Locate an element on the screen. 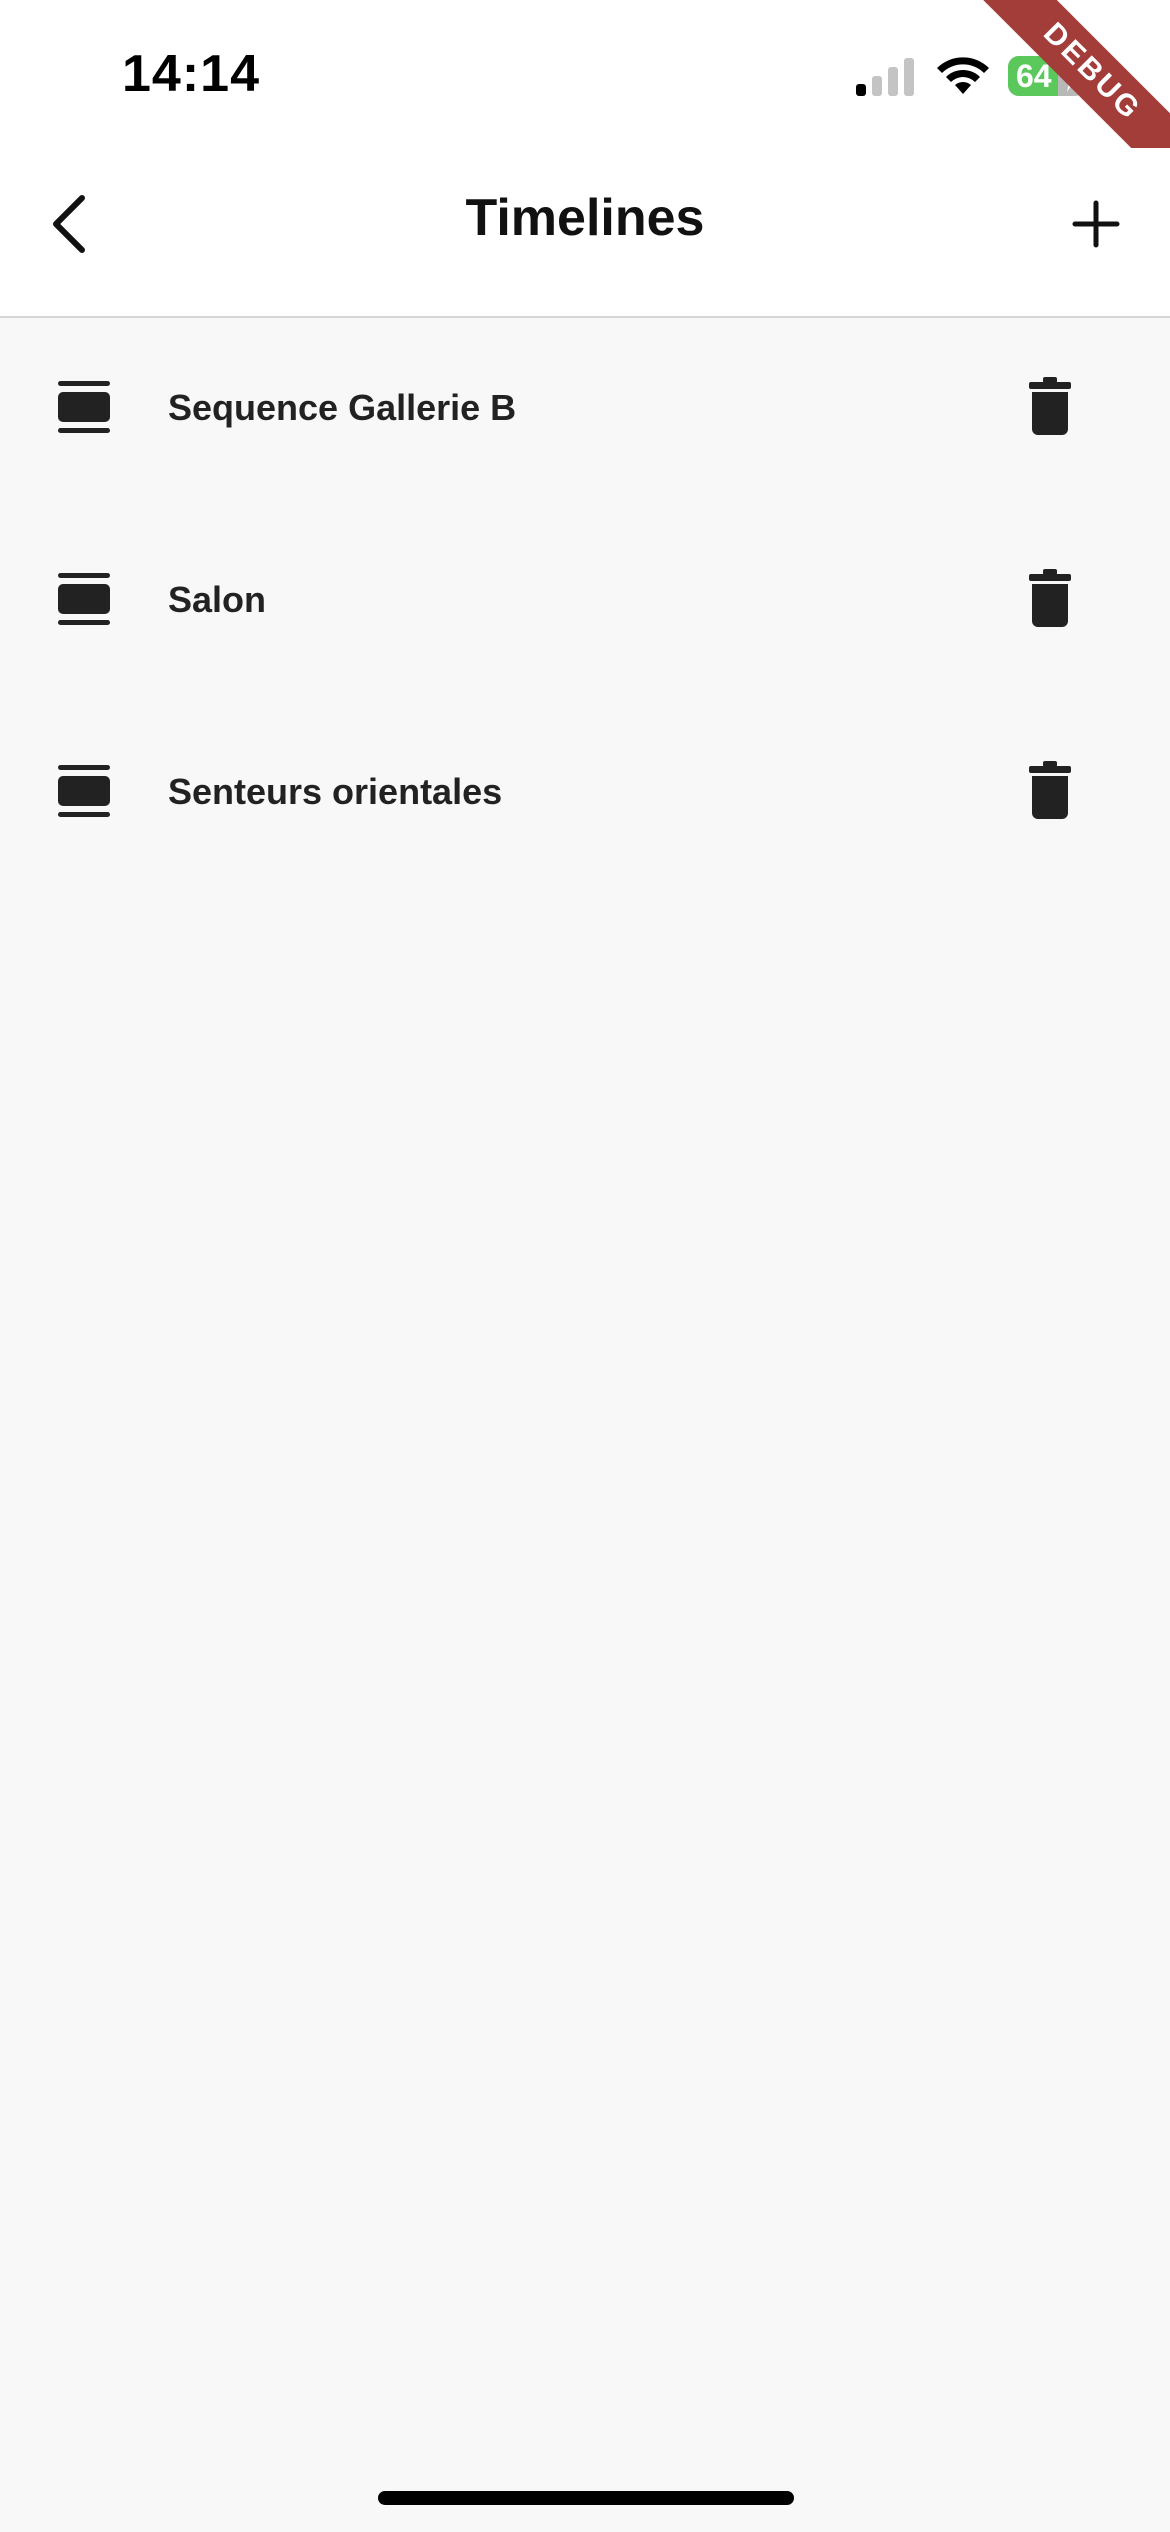 Image resolution: width=1170 pixels, height=2532 pixels. battery-indicator: 64 is located at coordinates (1047, 76).